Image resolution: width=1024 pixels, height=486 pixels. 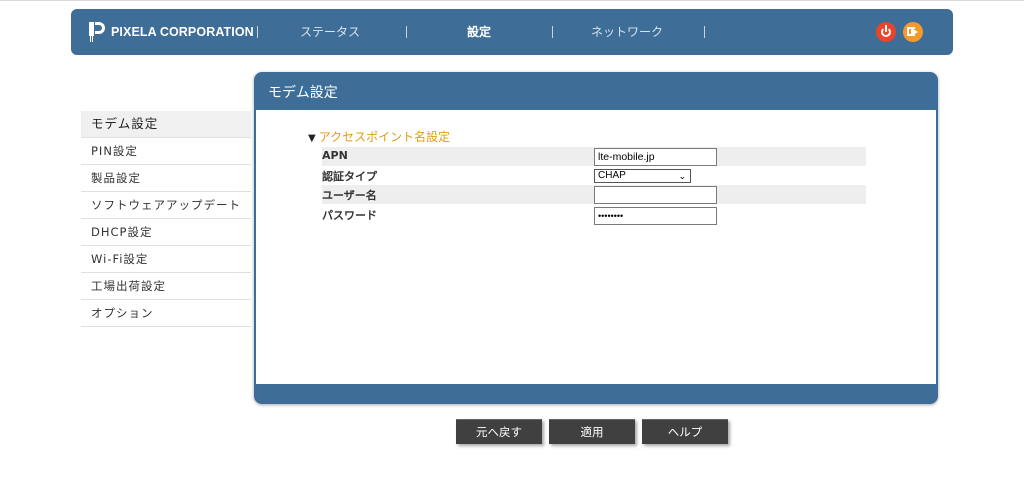 I want to click on apn-row: APN lte-mobile.jp, so click(x=594, y=156).